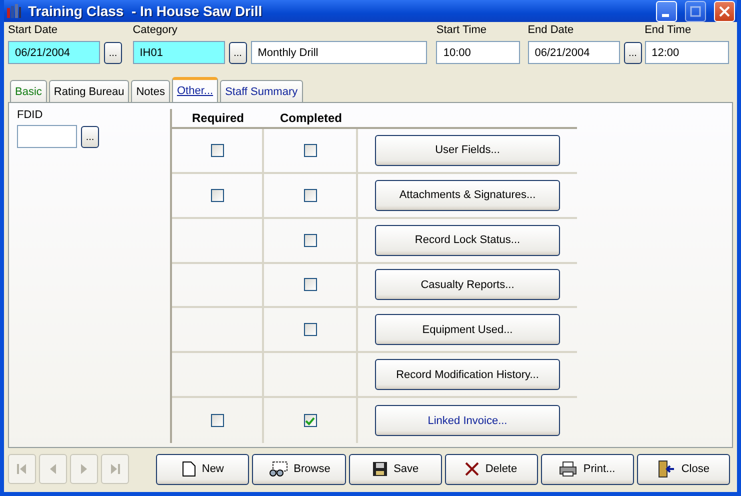  Describe the element at coordinates (462, 31) in the screenshot. I see `field-label: Start Time` at that location.